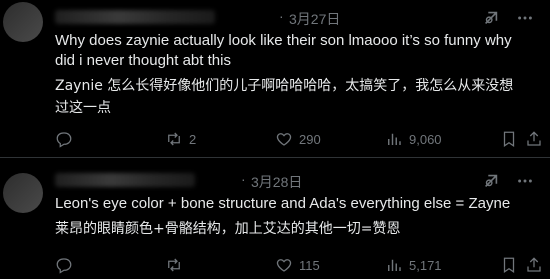 This screenshot has height=279, width=550. What do you see at coordinates (425, 265) in the screenshot?
I see `view-count: 5,171` at bounding box center [425, 265].